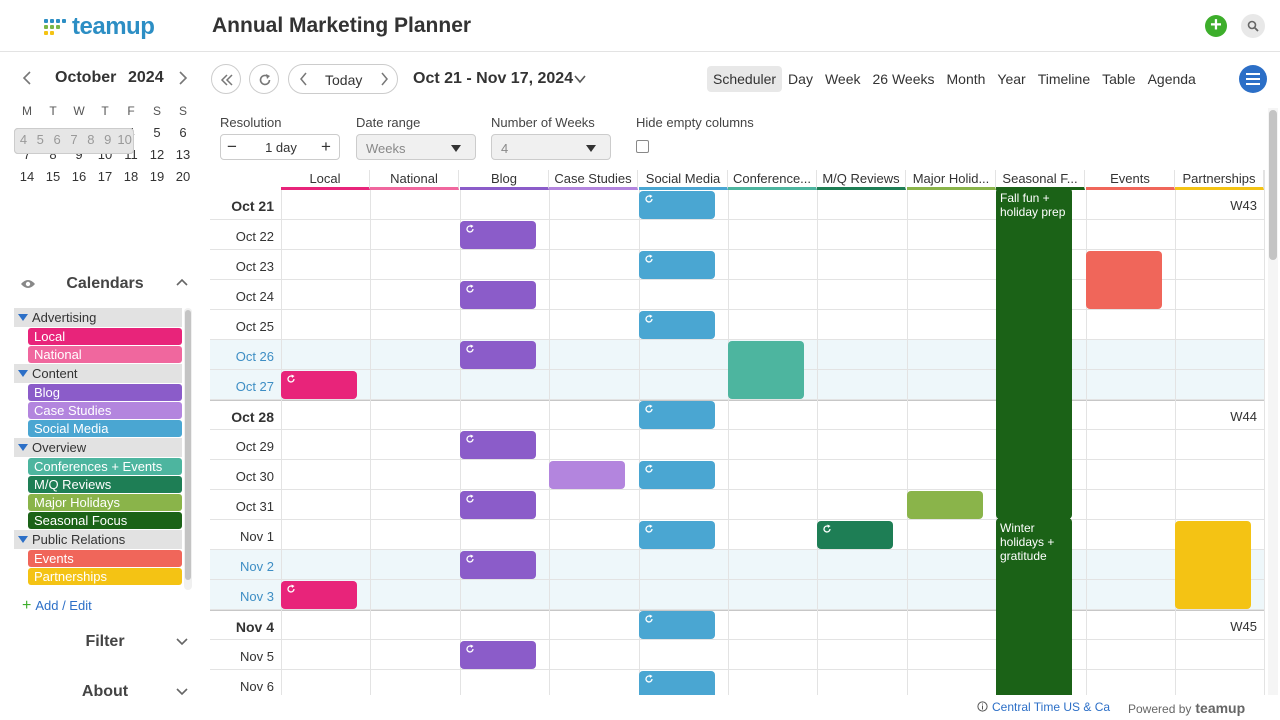 Image resolution: width=1280 pixels, height=720 pixels. I want to click on mini-calendar-day: 16, so click(79, 177).